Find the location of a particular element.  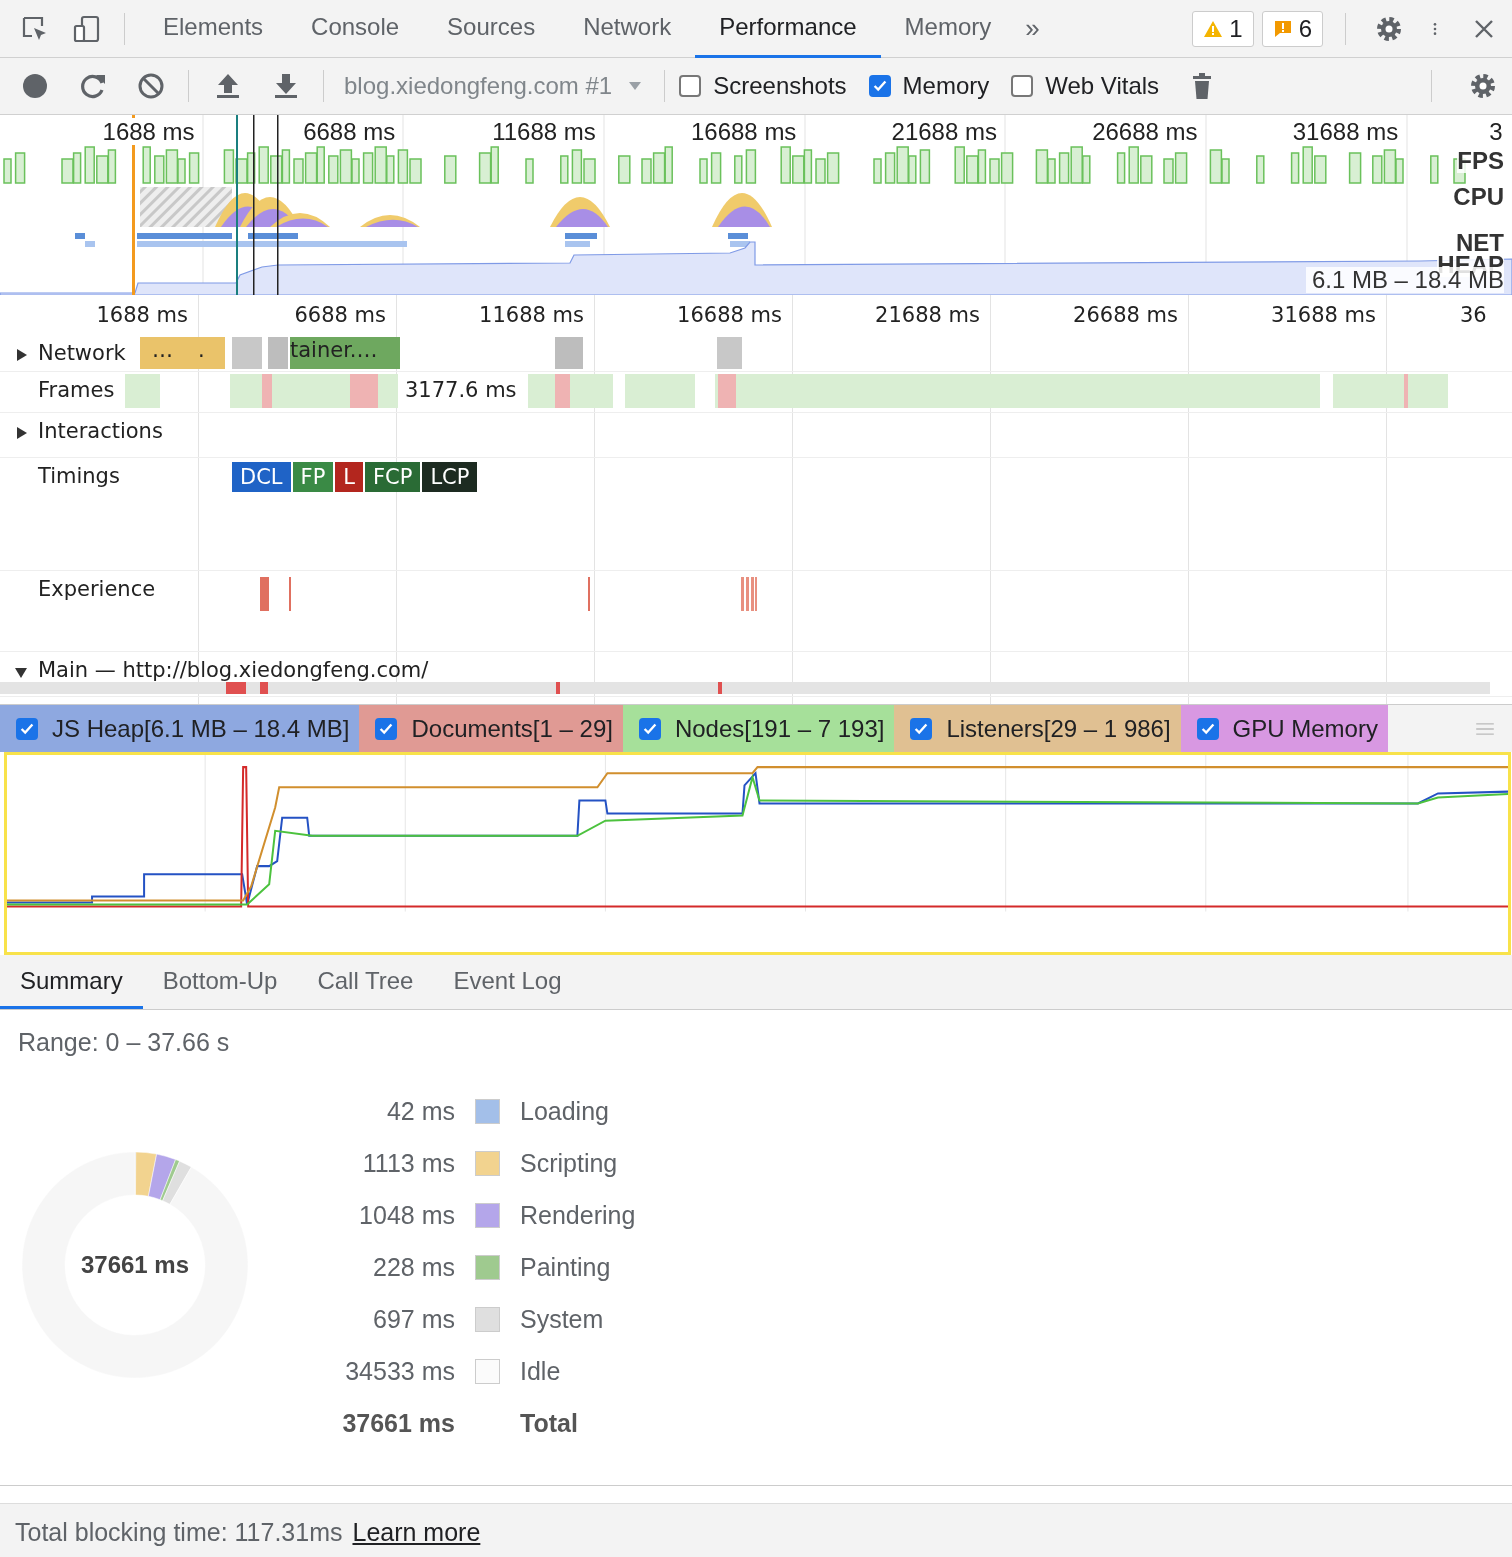

option-checkbox: Screenshots is located at coordinates (763, 86).